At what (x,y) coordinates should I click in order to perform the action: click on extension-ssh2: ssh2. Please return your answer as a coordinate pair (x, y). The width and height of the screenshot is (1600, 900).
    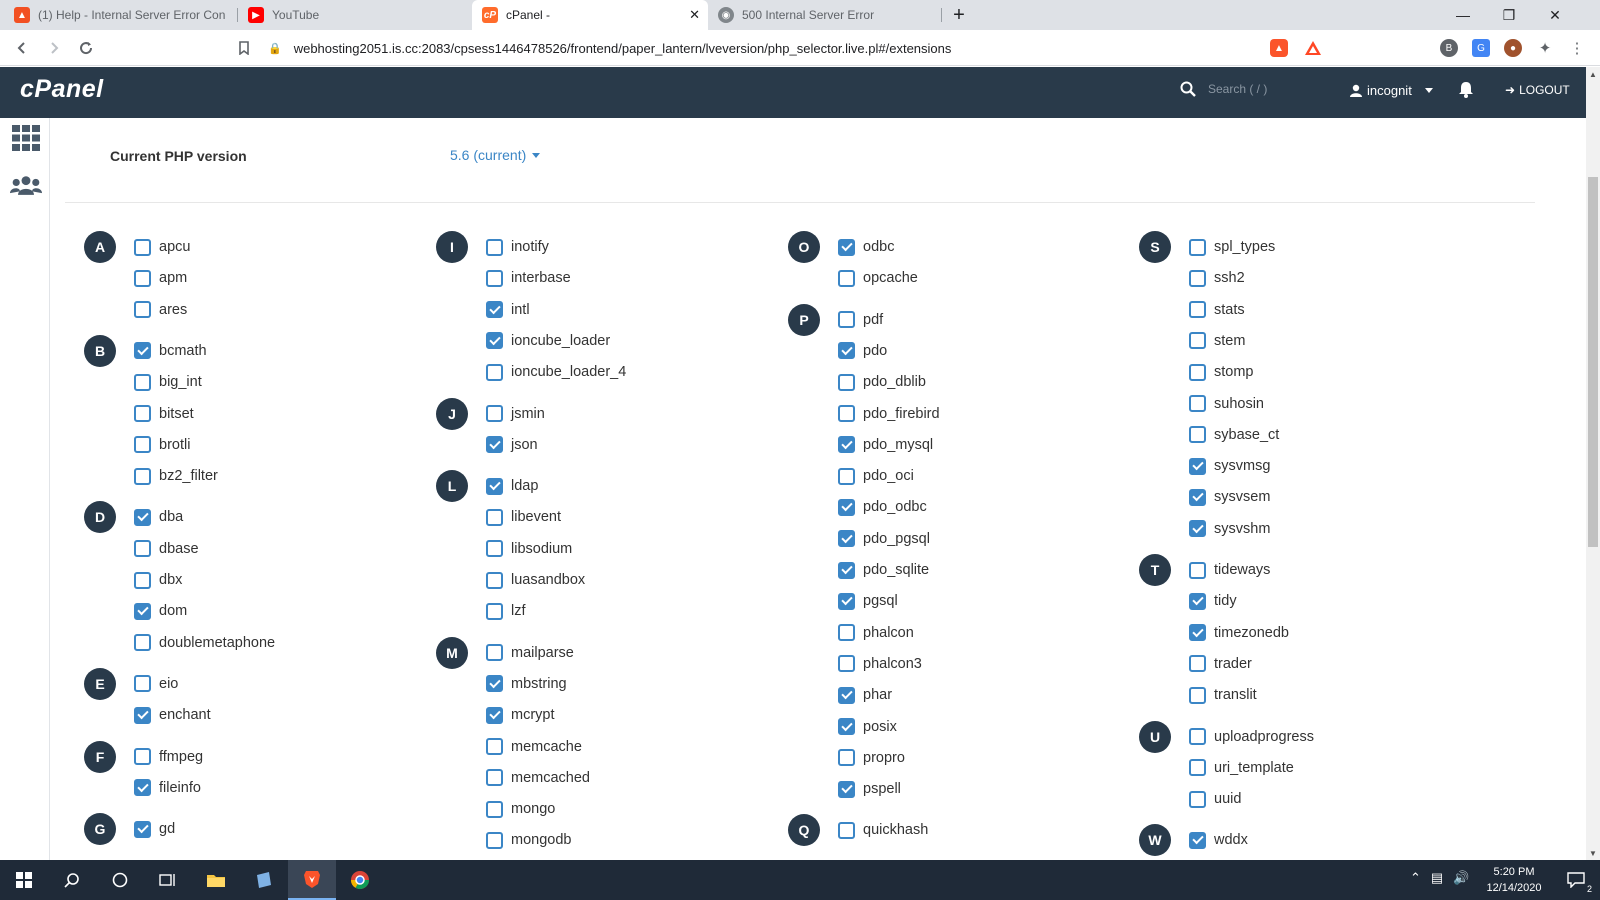
    Looking at the image, I should click on (1217, 278).